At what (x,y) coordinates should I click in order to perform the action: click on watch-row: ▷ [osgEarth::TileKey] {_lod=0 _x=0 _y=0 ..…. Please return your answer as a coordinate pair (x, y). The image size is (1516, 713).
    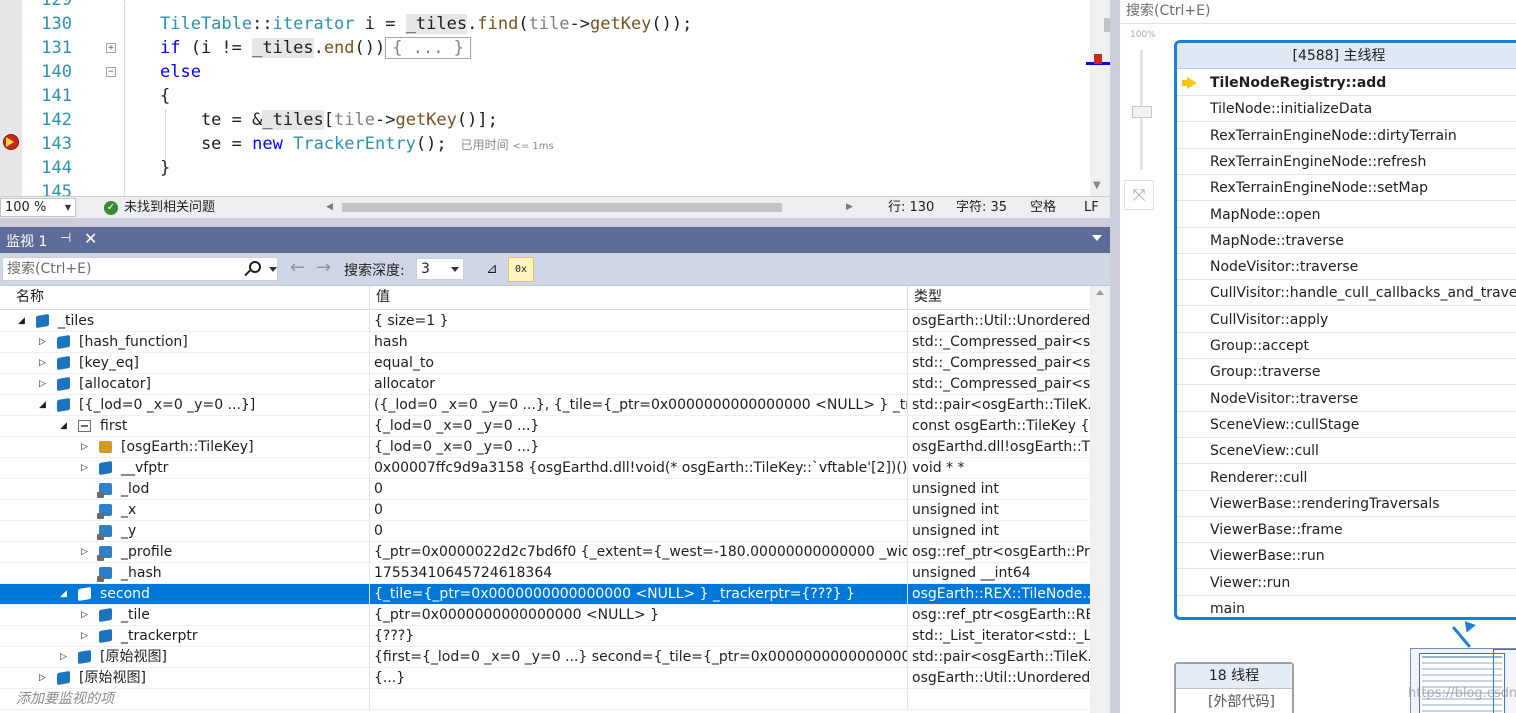
    Looking at the image, I should click on (545, 447).